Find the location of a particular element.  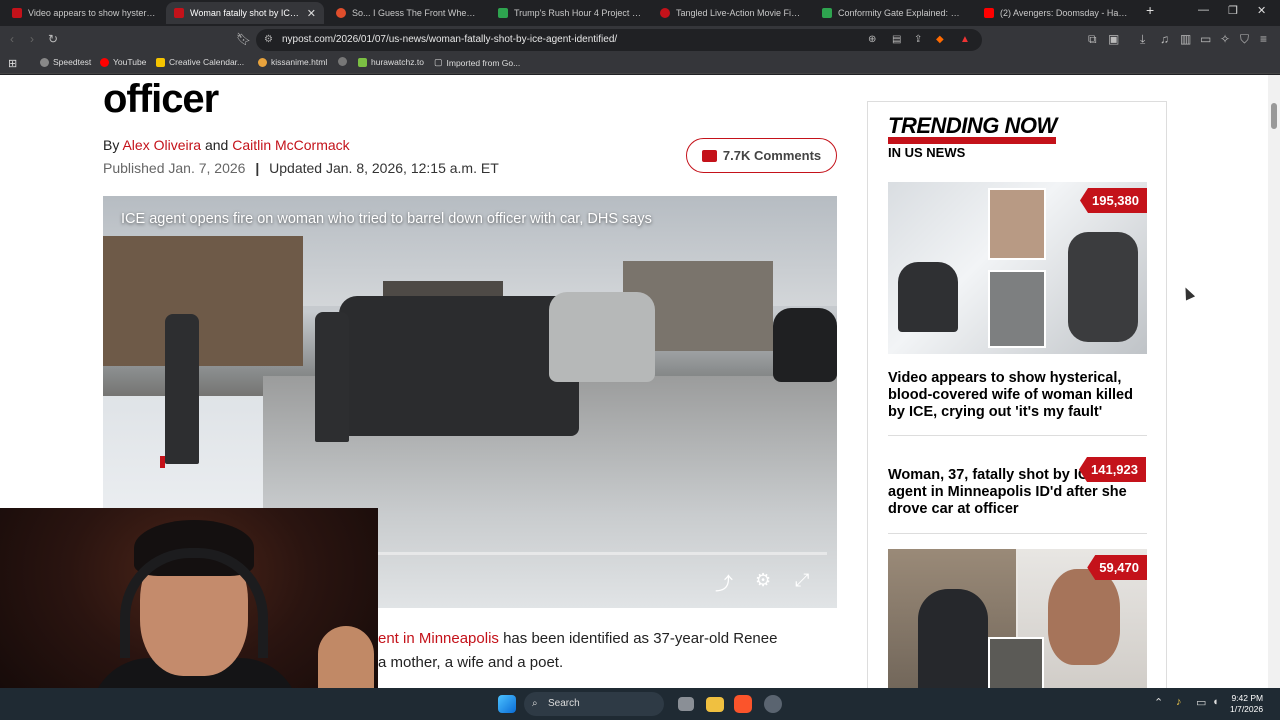

browser-tab: Conformity Gate Explained: Why Stra is located at coordinates (894, 13).